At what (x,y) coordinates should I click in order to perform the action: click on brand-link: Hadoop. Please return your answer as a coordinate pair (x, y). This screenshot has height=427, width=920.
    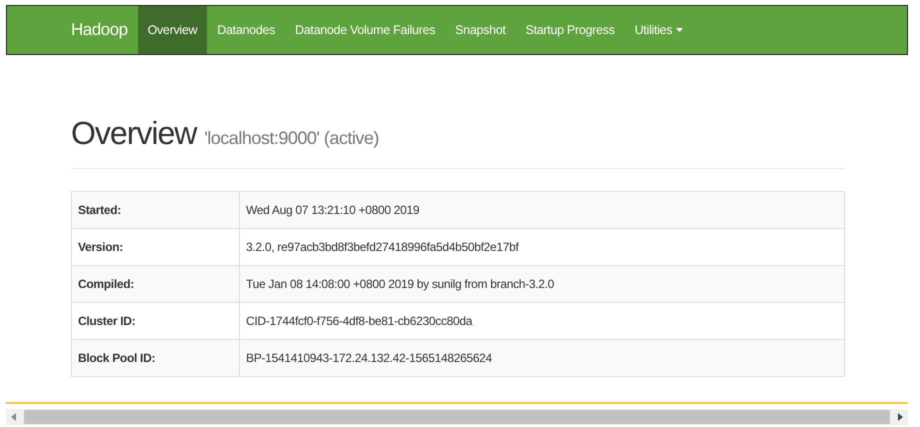
    Looking at the image, I should click on (100, 30).